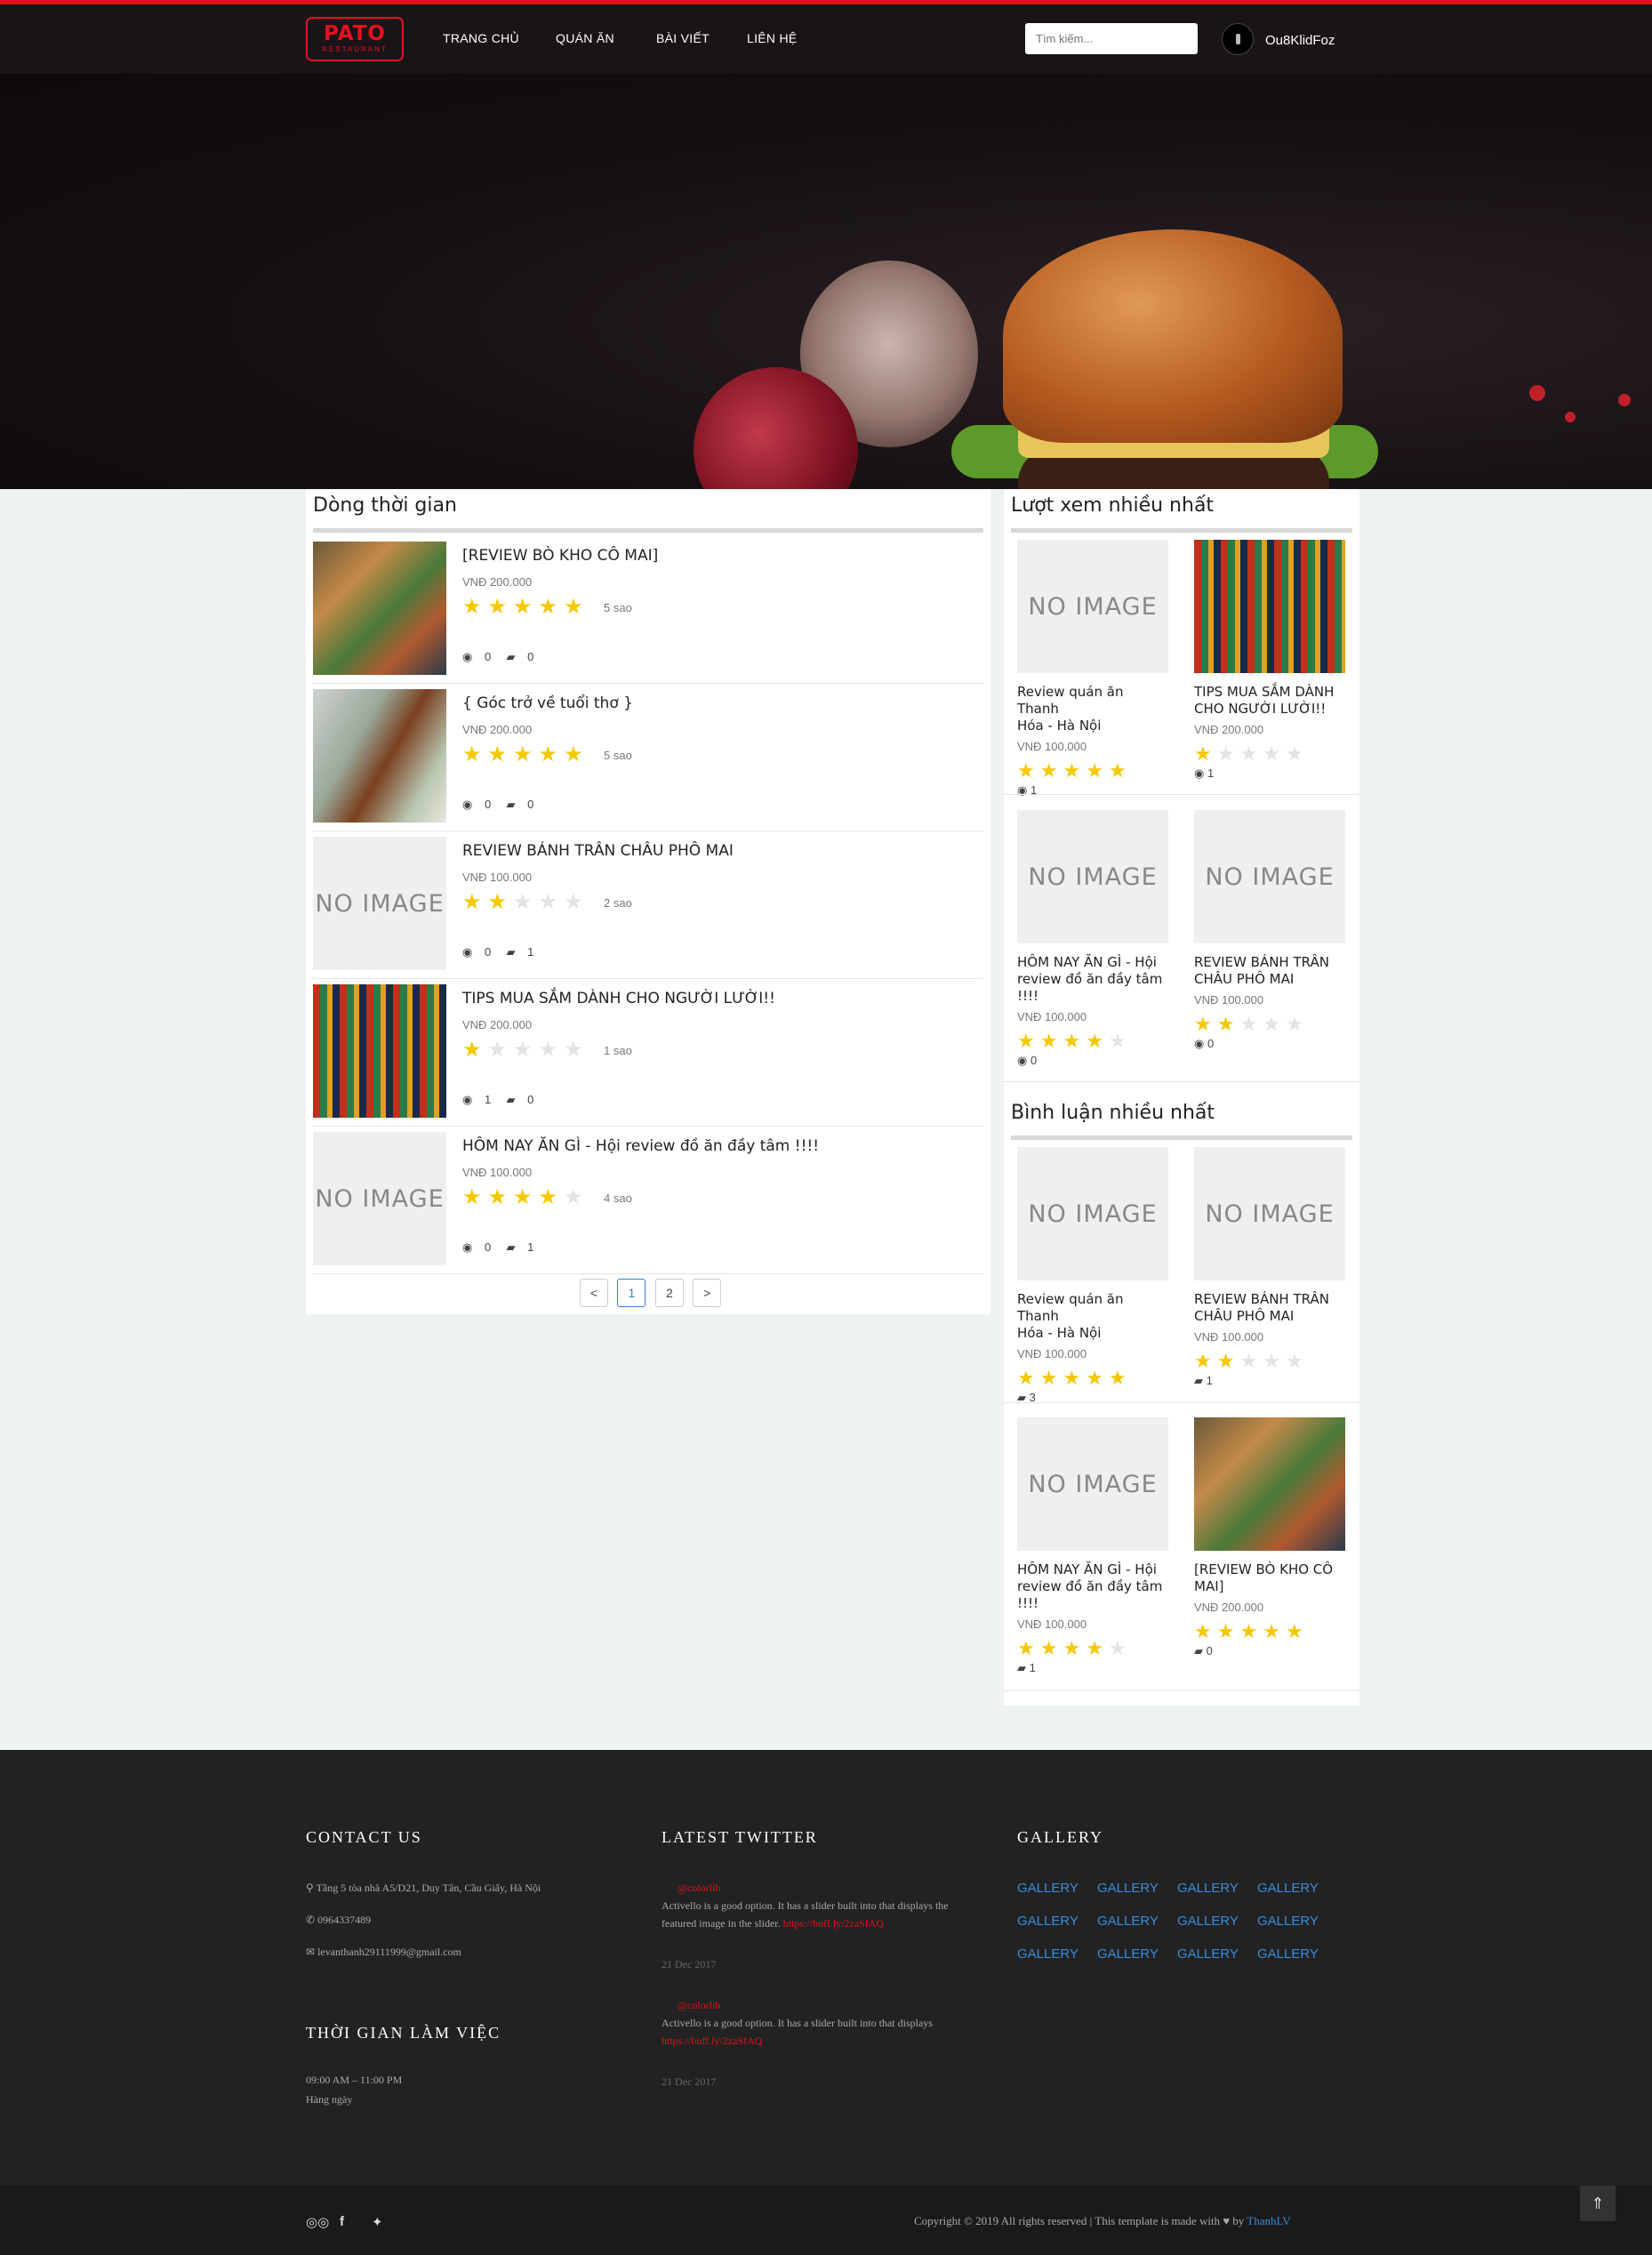 The height and width of the screenshot is (2255, 1652). I want to click on card-price: VNĐ 100.000, so click(1229, 1337).